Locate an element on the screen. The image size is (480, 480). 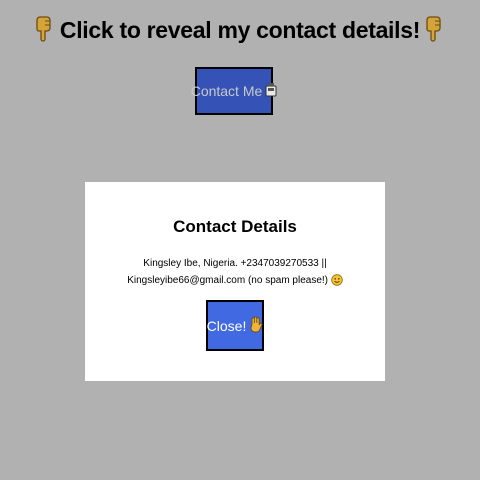
contact-me-button: Contact Me is located at coordinates (234, 91).